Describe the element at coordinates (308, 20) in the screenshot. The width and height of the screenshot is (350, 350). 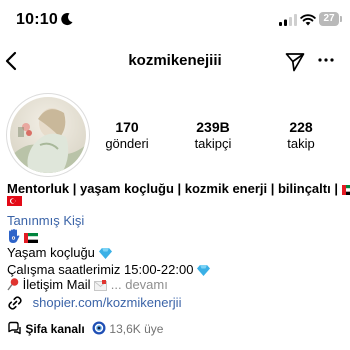
I see `wifi-icon` at that location.